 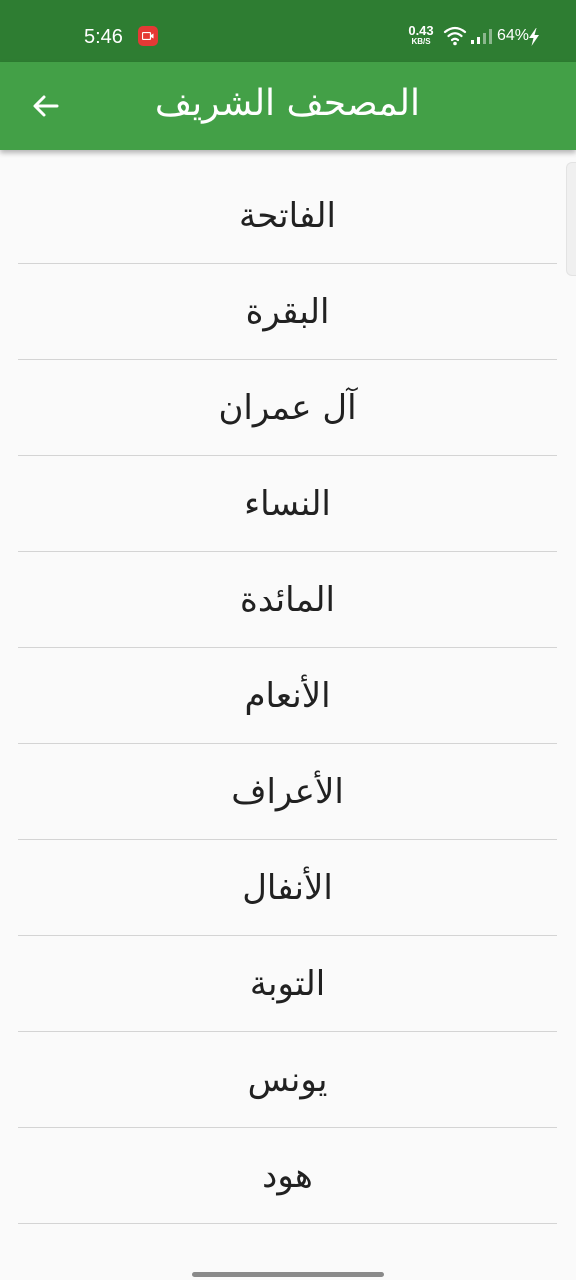 What do you see at coordinates (571, 219) in the screenshot?
I see `scrollbar-thumb` at bounding box center [571, 219].